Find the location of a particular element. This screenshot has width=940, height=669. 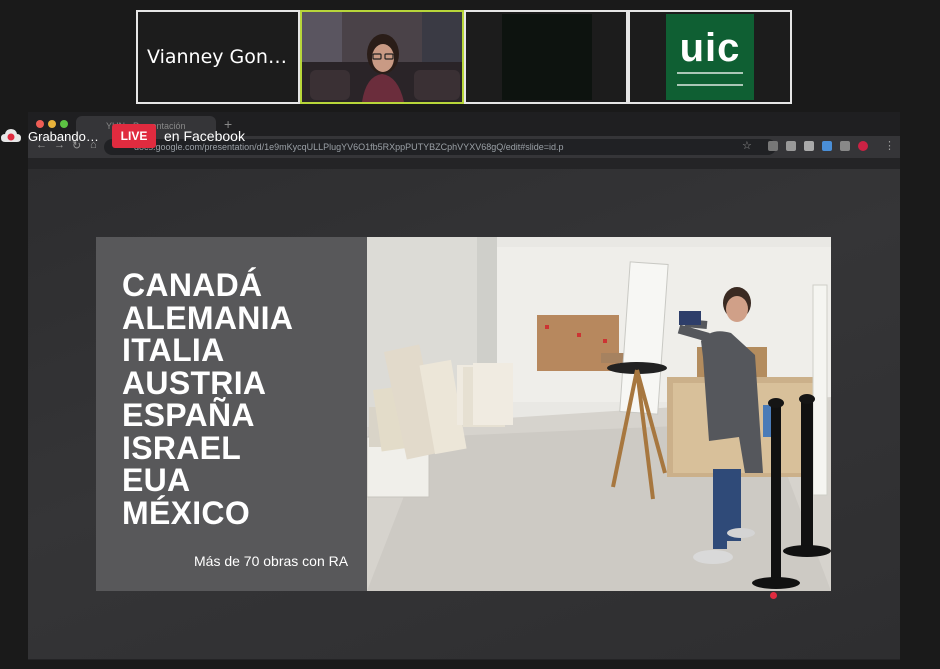

country-item: AUSTRIA is located at coordinates (194, 382).